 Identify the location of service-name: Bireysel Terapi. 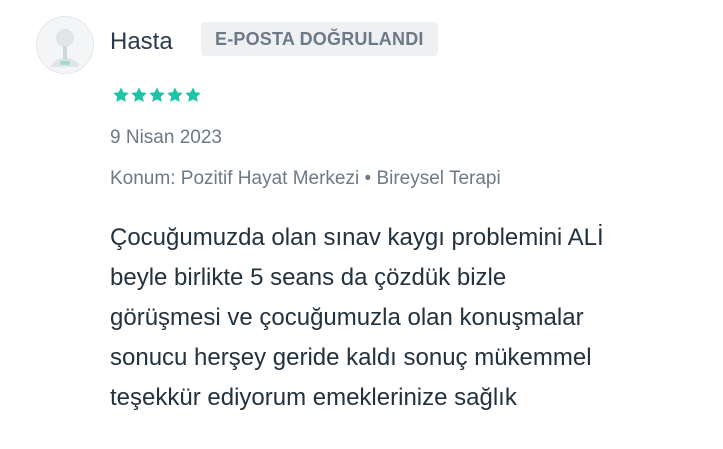
(438, 178).